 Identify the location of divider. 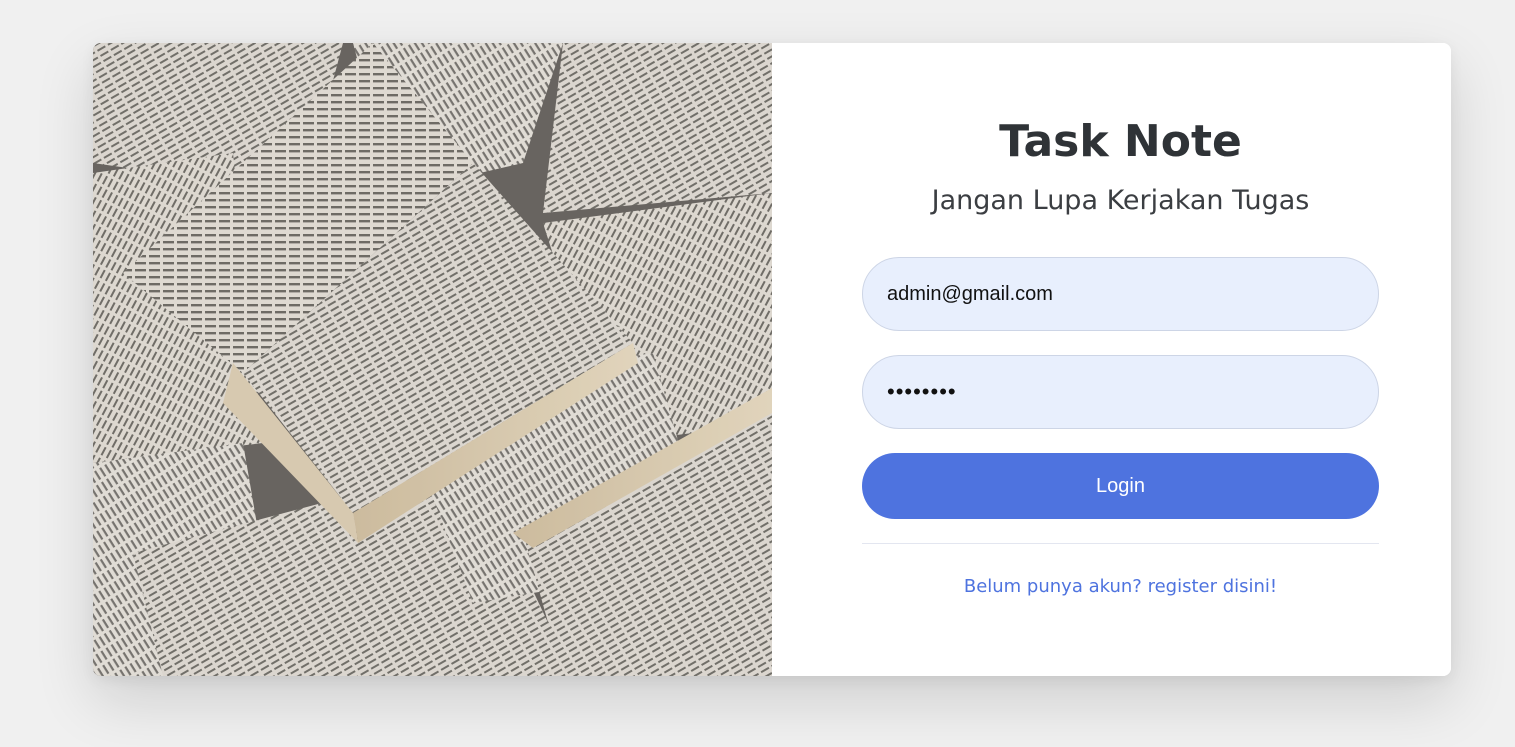
(1120, 543).